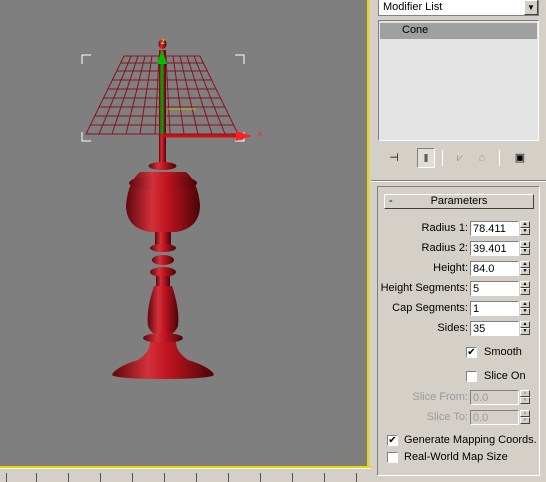 The height and width of the screenshot is (482, 546). What do you see at coordinates (456, 457) in the screenshot?
I see `real-world-map-label: Real-World Map Size` at bounding box center [456, 457].